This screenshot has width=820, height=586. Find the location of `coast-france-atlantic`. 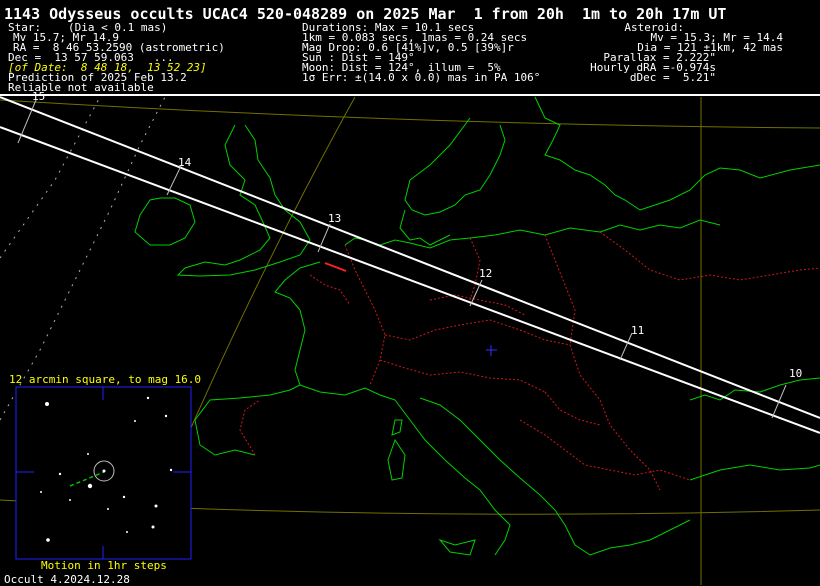

coast-france-atlantic is located at coordinates (297, 326).